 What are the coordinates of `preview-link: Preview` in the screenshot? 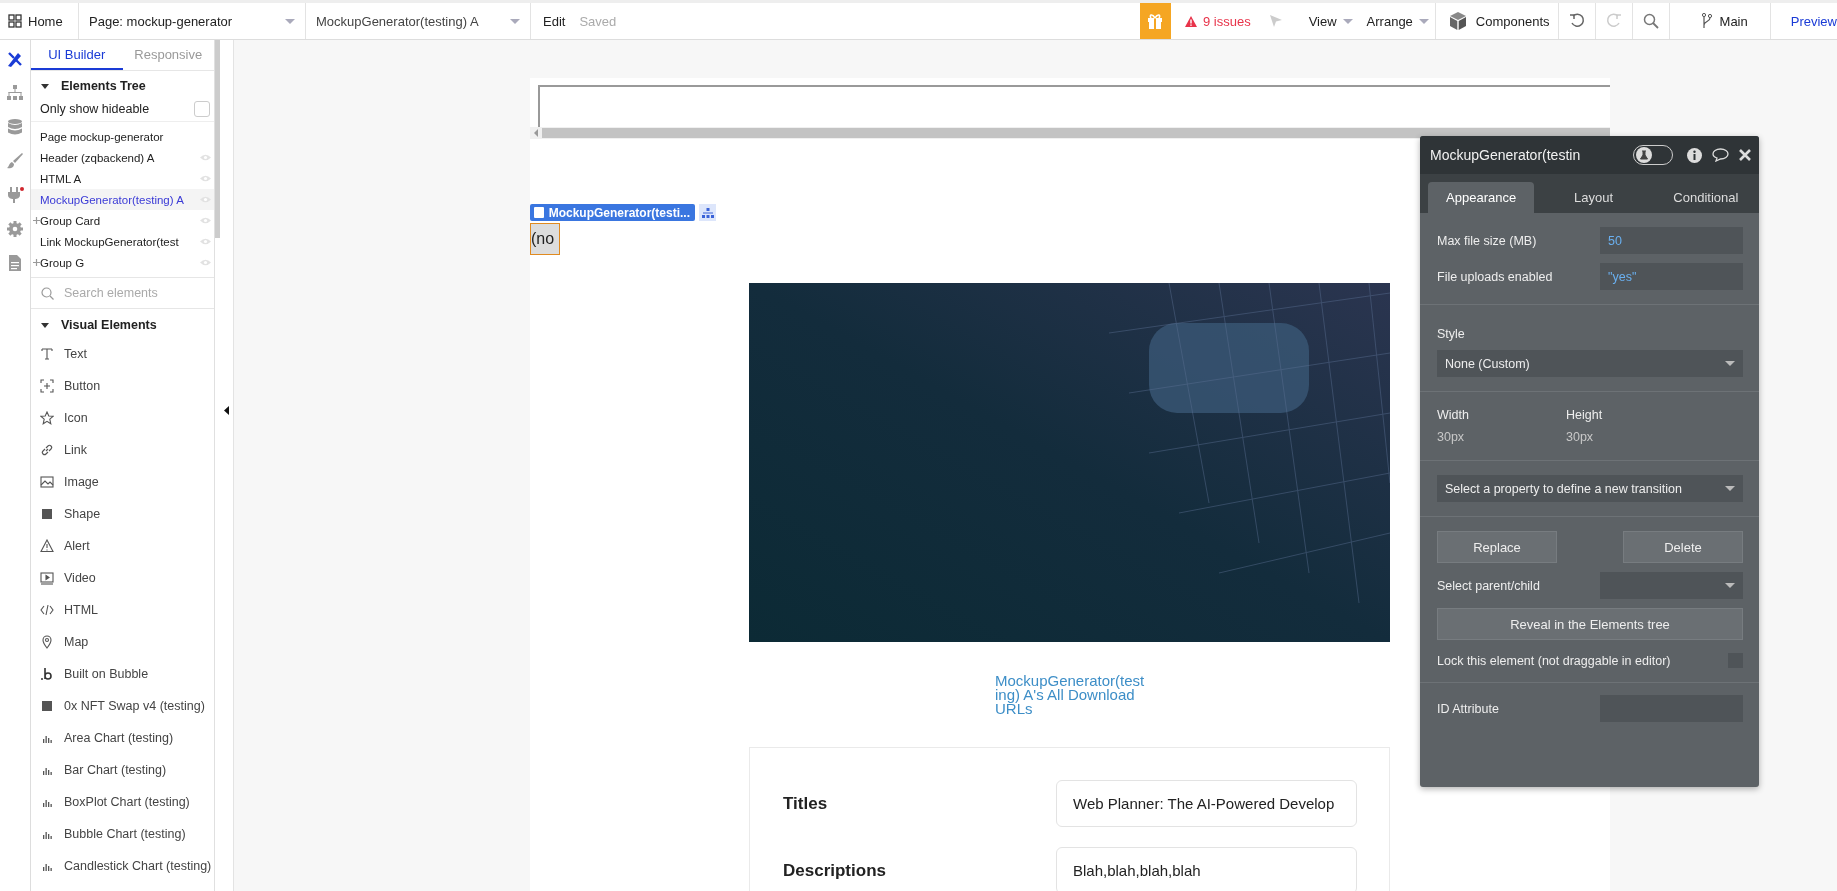 It's located at (1803, 21).